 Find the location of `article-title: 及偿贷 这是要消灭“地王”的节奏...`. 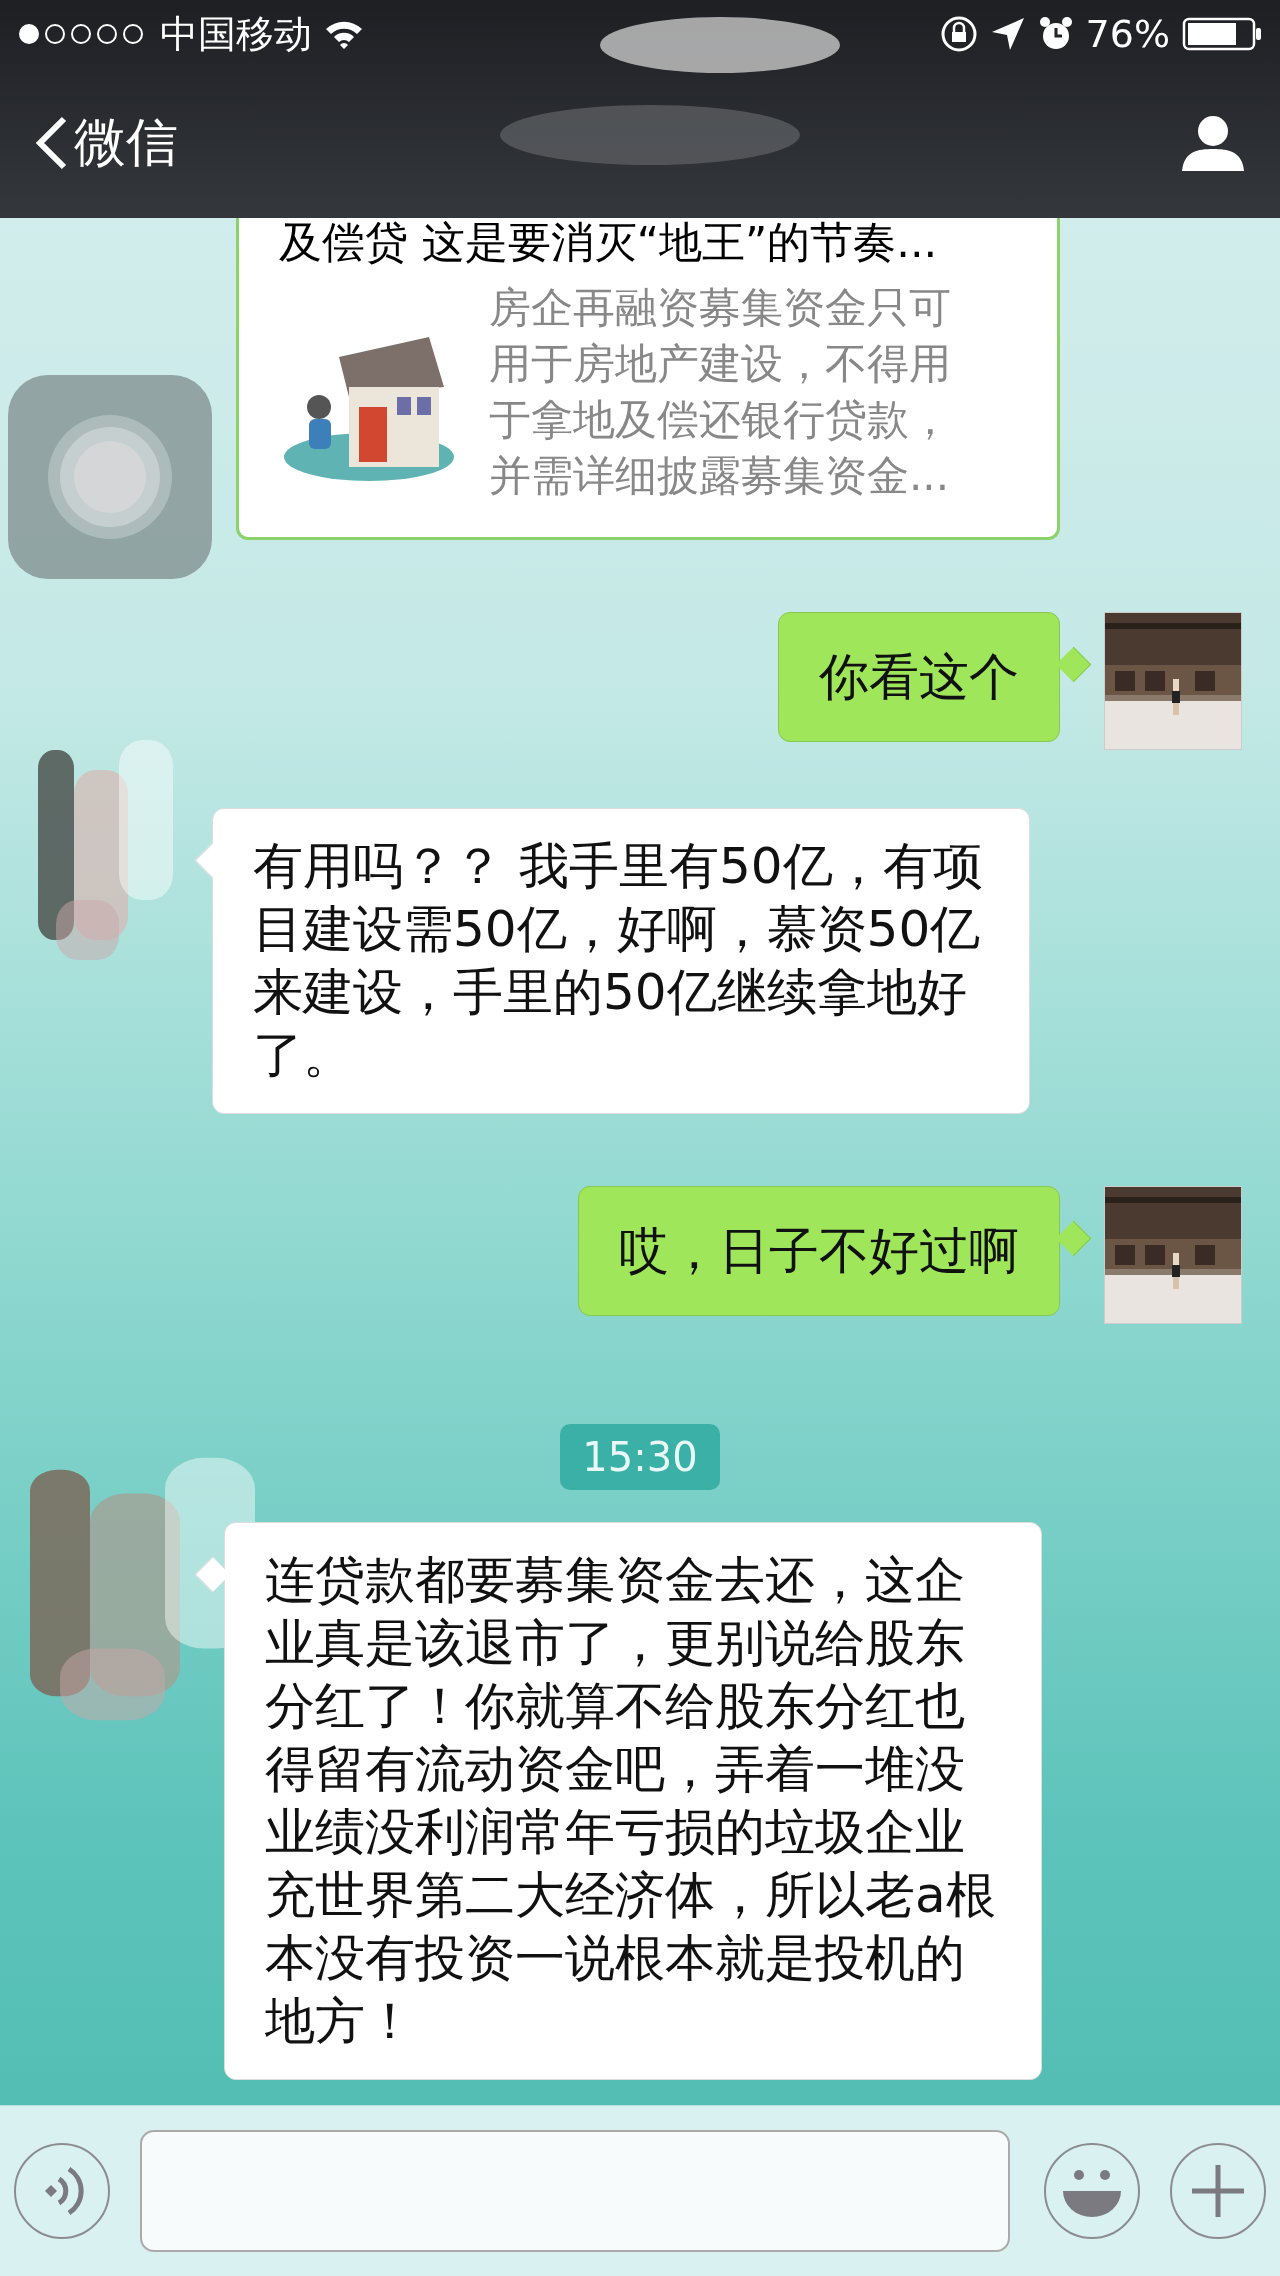

article-title: 及偿贷 这是要消灭“地王”的节奏... is located at coordinates (609, 242).